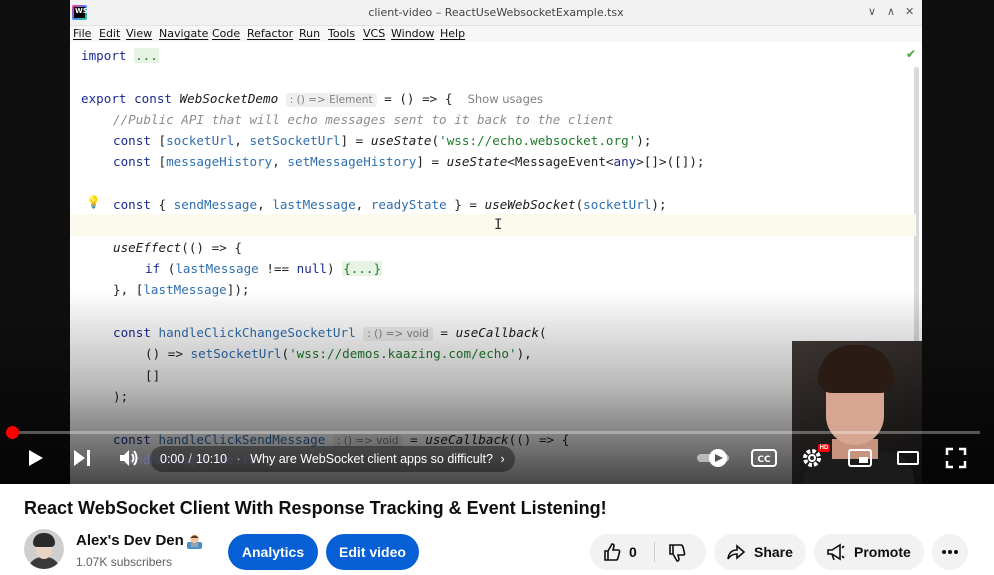 The height and width of the screenshot is (575, 994). I want to click on hd-badge: HD, so click(824, 448).